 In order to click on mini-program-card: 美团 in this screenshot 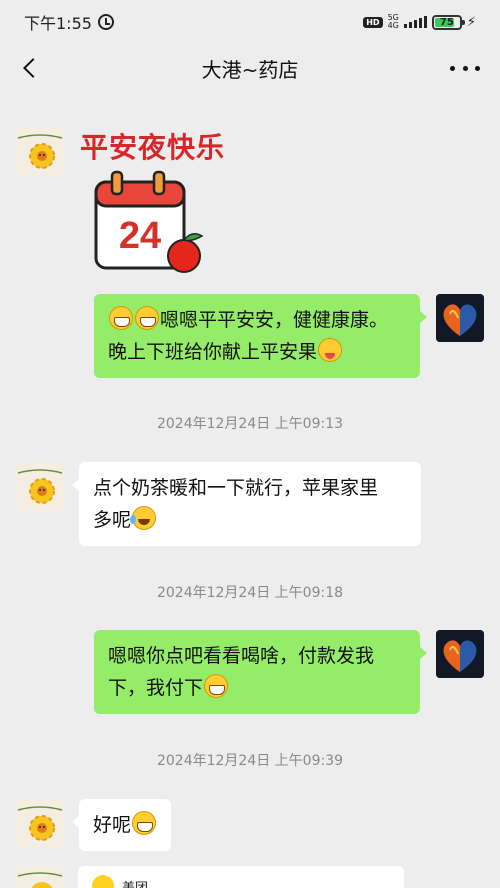, I will do `click(241, 877)`.